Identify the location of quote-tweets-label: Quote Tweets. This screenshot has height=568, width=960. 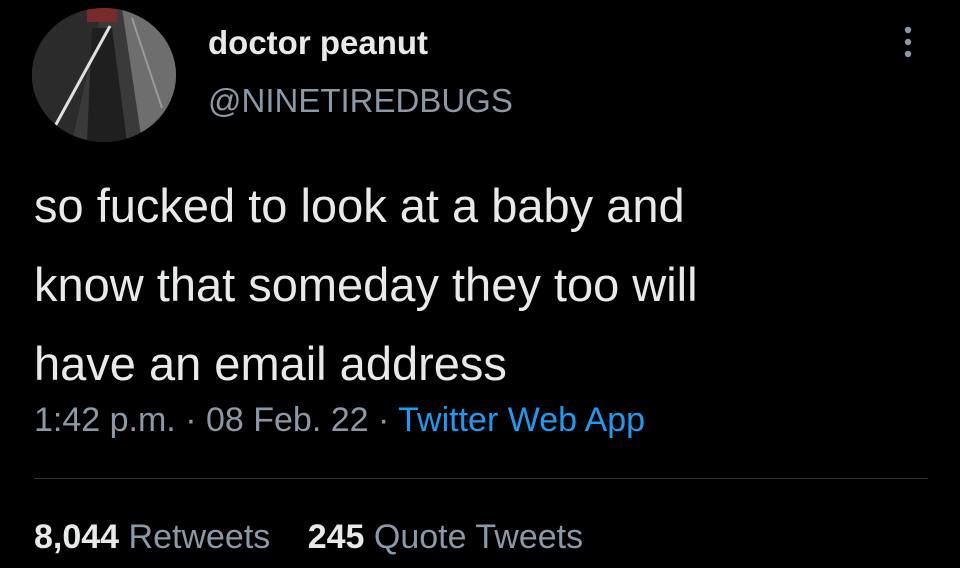
(478, 537).